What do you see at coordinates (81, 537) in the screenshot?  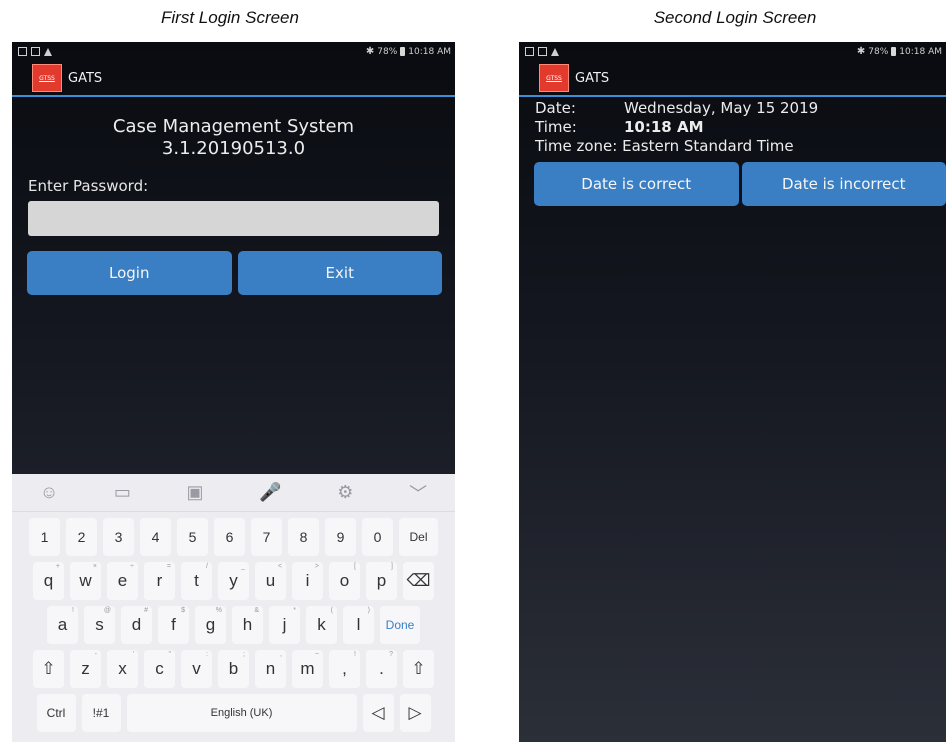 I see `key-2: 2` at bounding box center [81, 537].